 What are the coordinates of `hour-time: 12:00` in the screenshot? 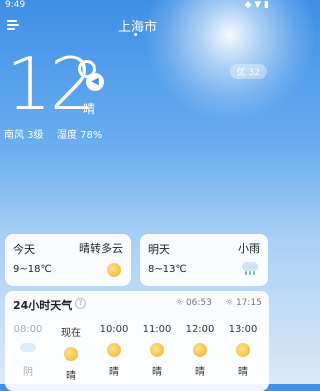 It's located at (200, 329).